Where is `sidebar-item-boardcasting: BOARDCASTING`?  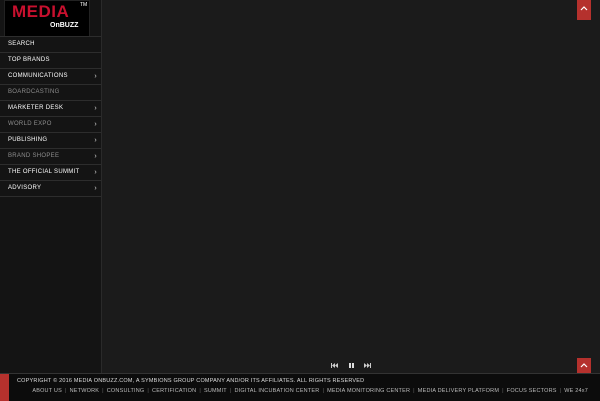
sidebar-item-boardcasting: BOARDCASTING is located at coordinates (50, 92).